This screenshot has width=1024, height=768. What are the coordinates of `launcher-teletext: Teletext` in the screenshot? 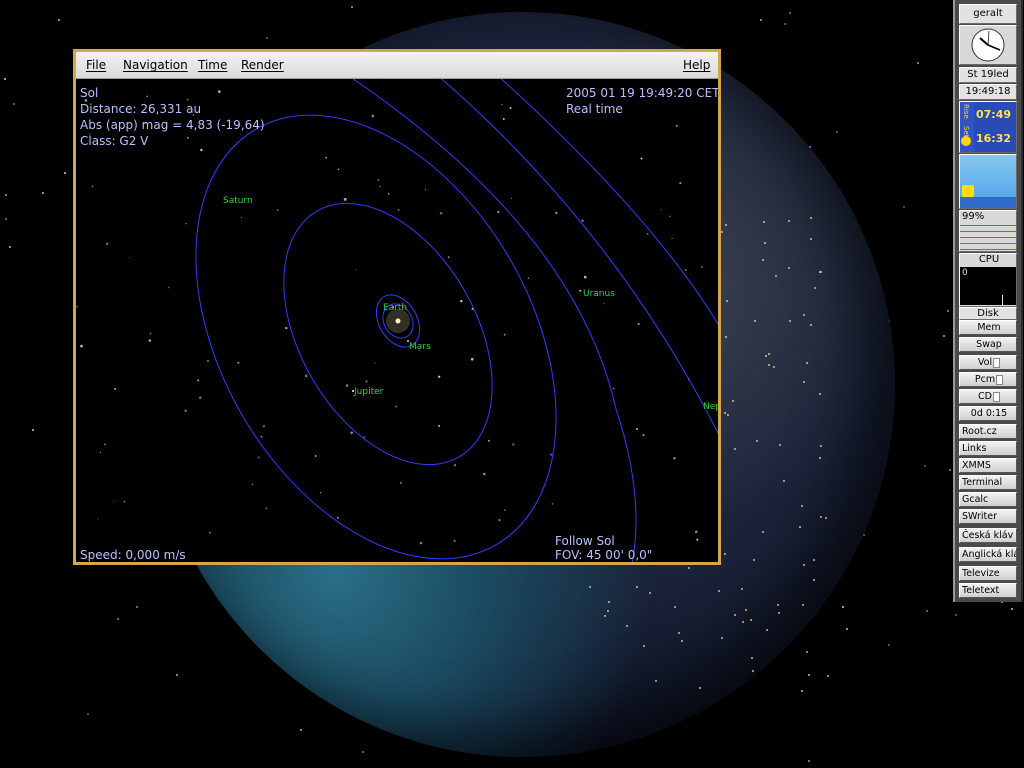 It's located at (988, 590).